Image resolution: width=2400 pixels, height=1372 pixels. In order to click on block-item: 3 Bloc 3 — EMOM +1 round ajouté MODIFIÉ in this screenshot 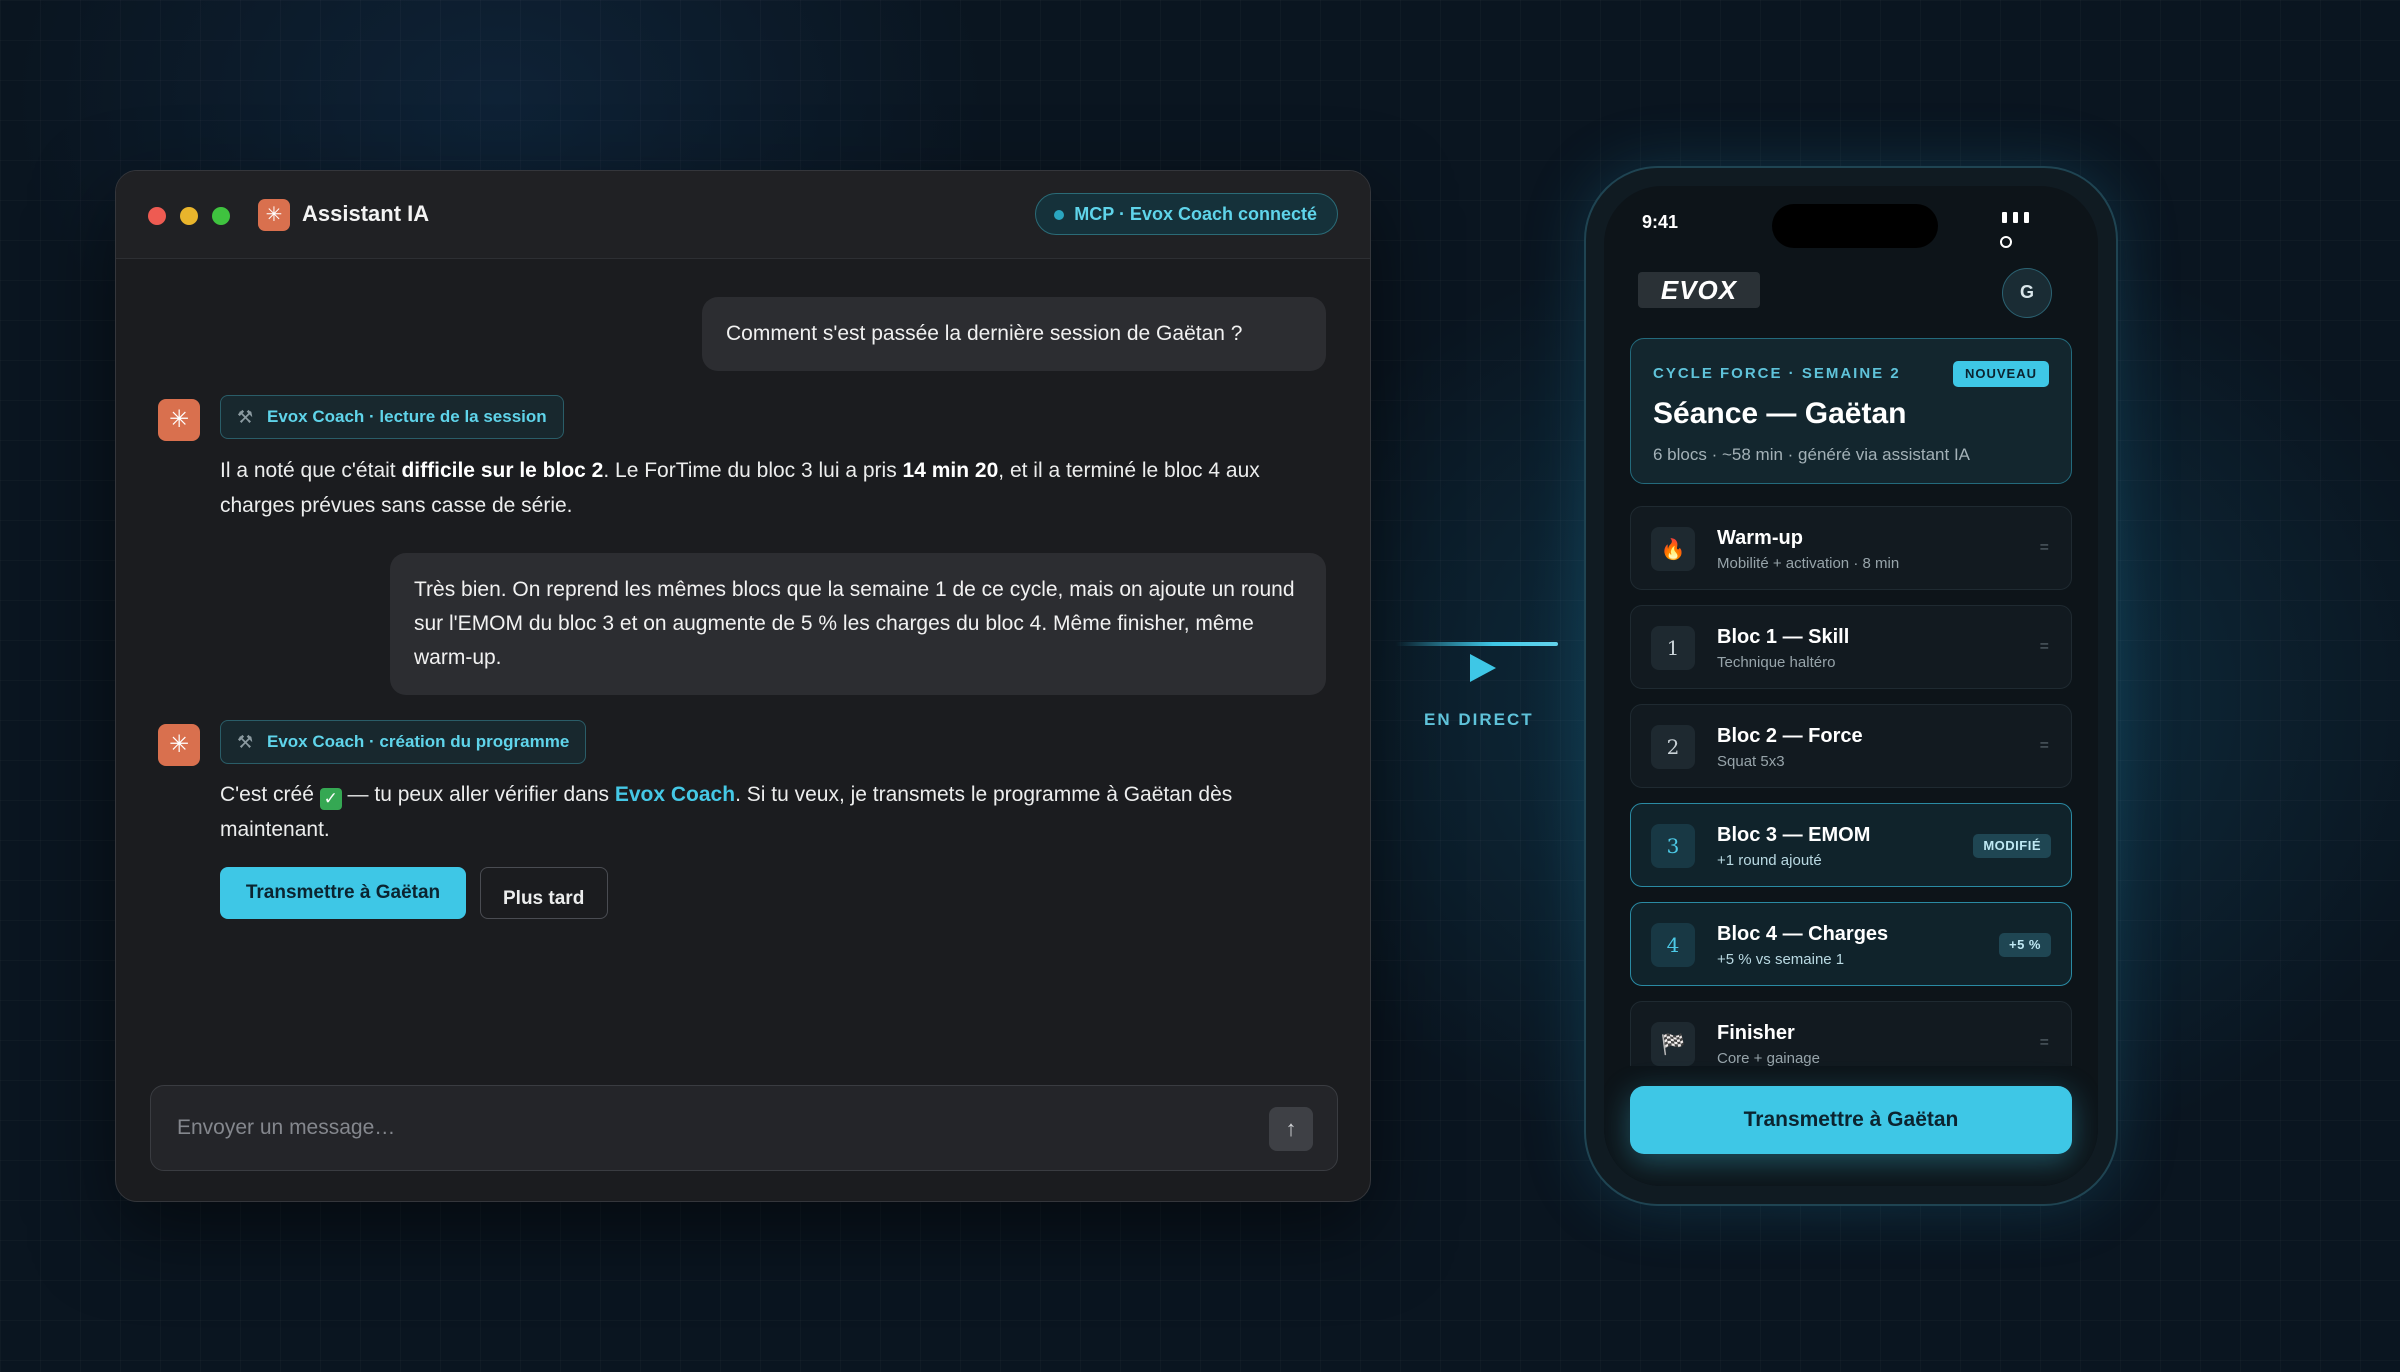, I will do `click(1851, 845)`.